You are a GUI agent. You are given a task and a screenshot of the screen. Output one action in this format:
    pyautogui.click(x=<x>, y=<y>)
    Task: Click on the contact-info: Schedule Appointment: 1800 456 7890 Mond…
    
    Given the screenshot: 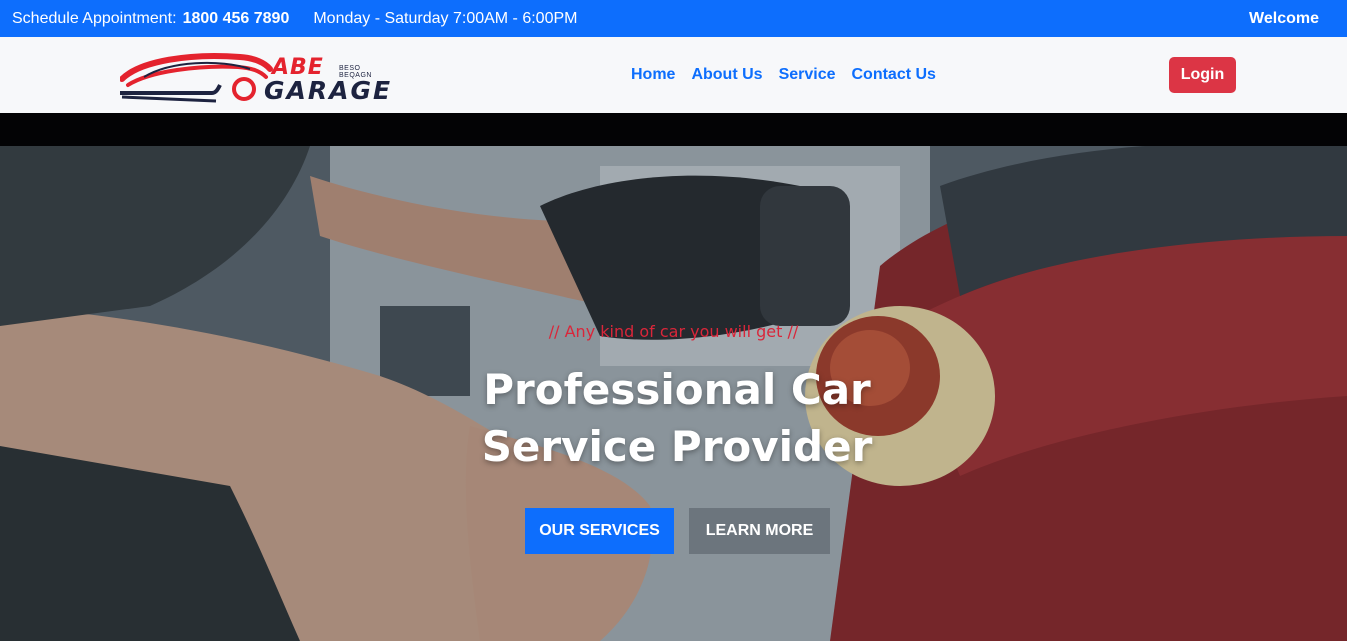 What is the action you would take?
    pyautogui.click(x=294, y=18)
    